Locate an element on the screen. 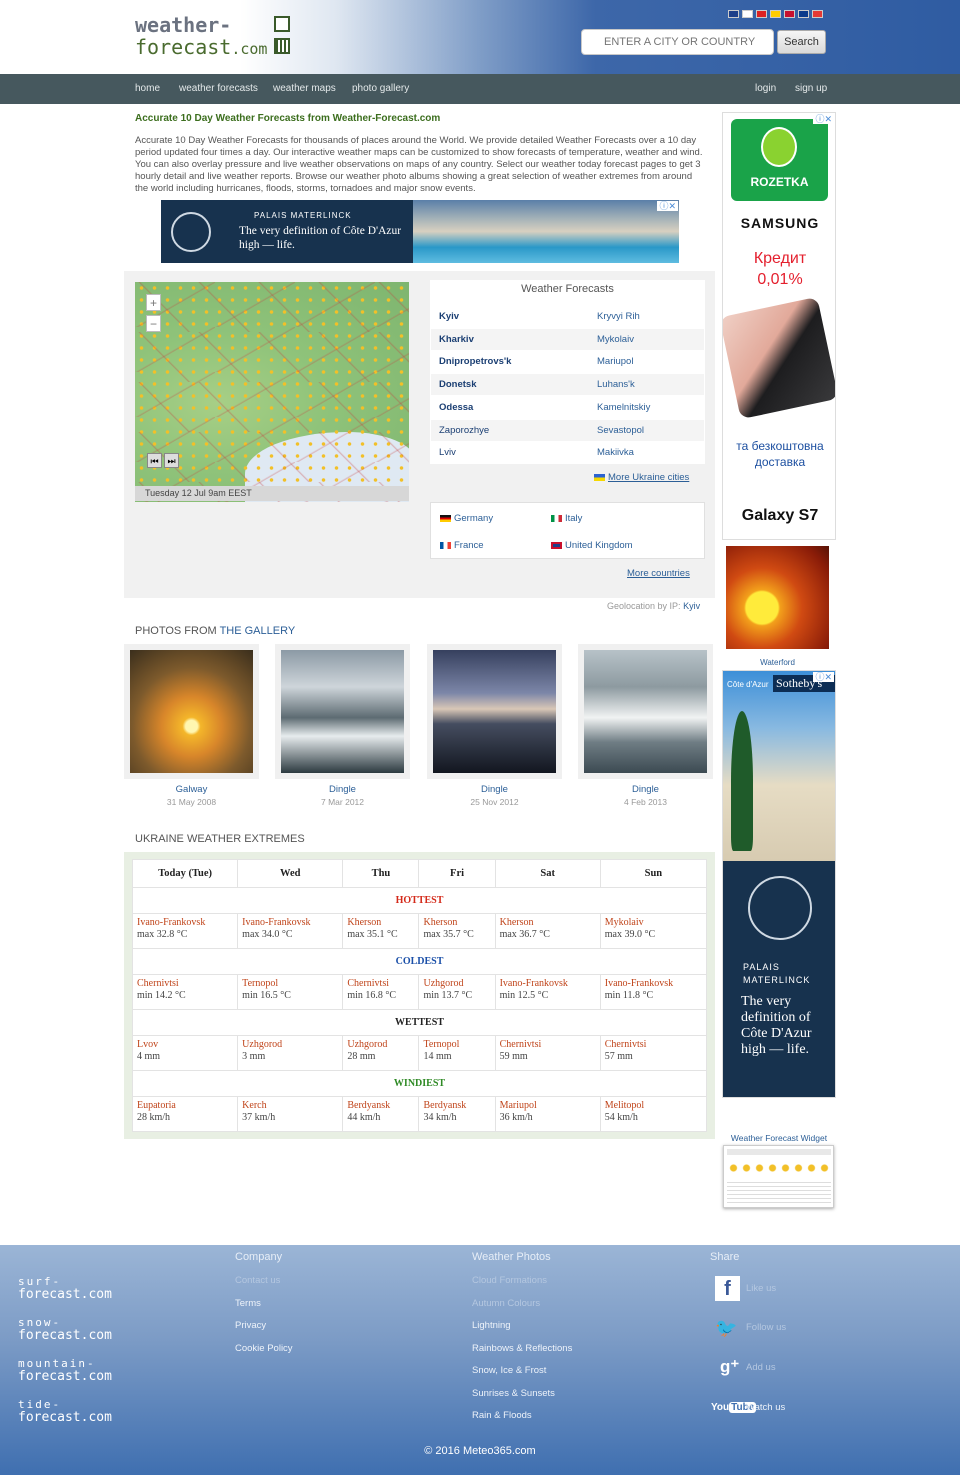 This screenshot has height=1475, width=960. extremes-place-link: Melitopol is located at coordinates (653, 1106).